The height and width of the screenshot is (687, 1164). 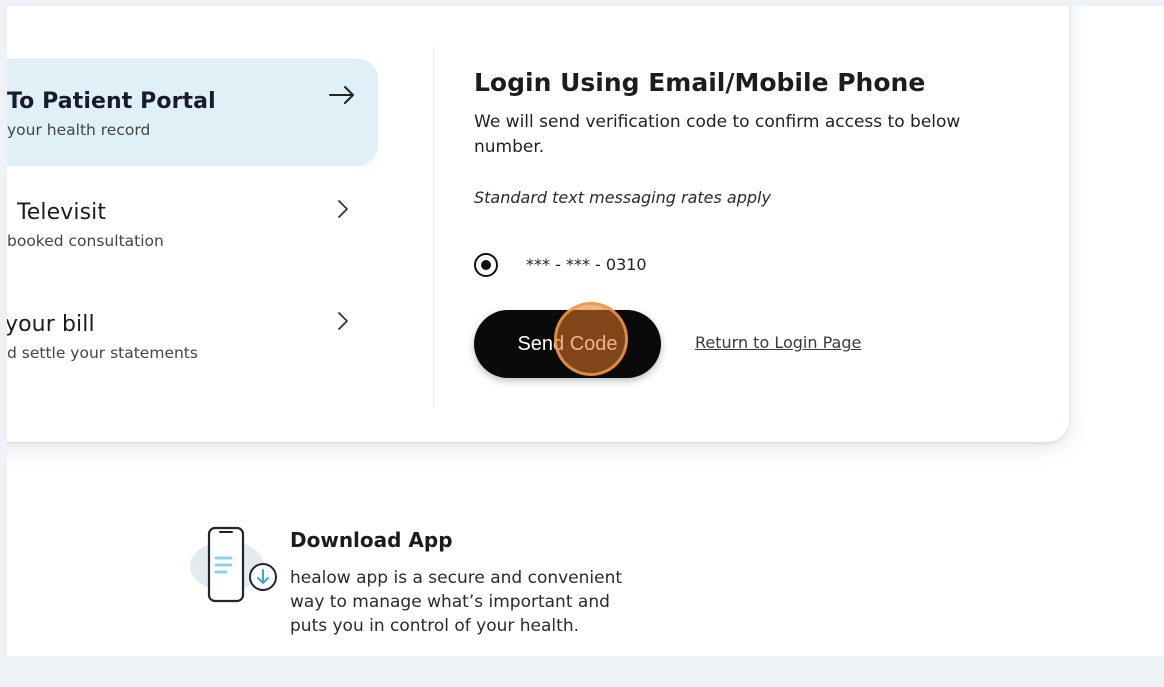 I want to click on nav-item-patient-portal: To Patient Portal your health record, so click(x=192, y=112).